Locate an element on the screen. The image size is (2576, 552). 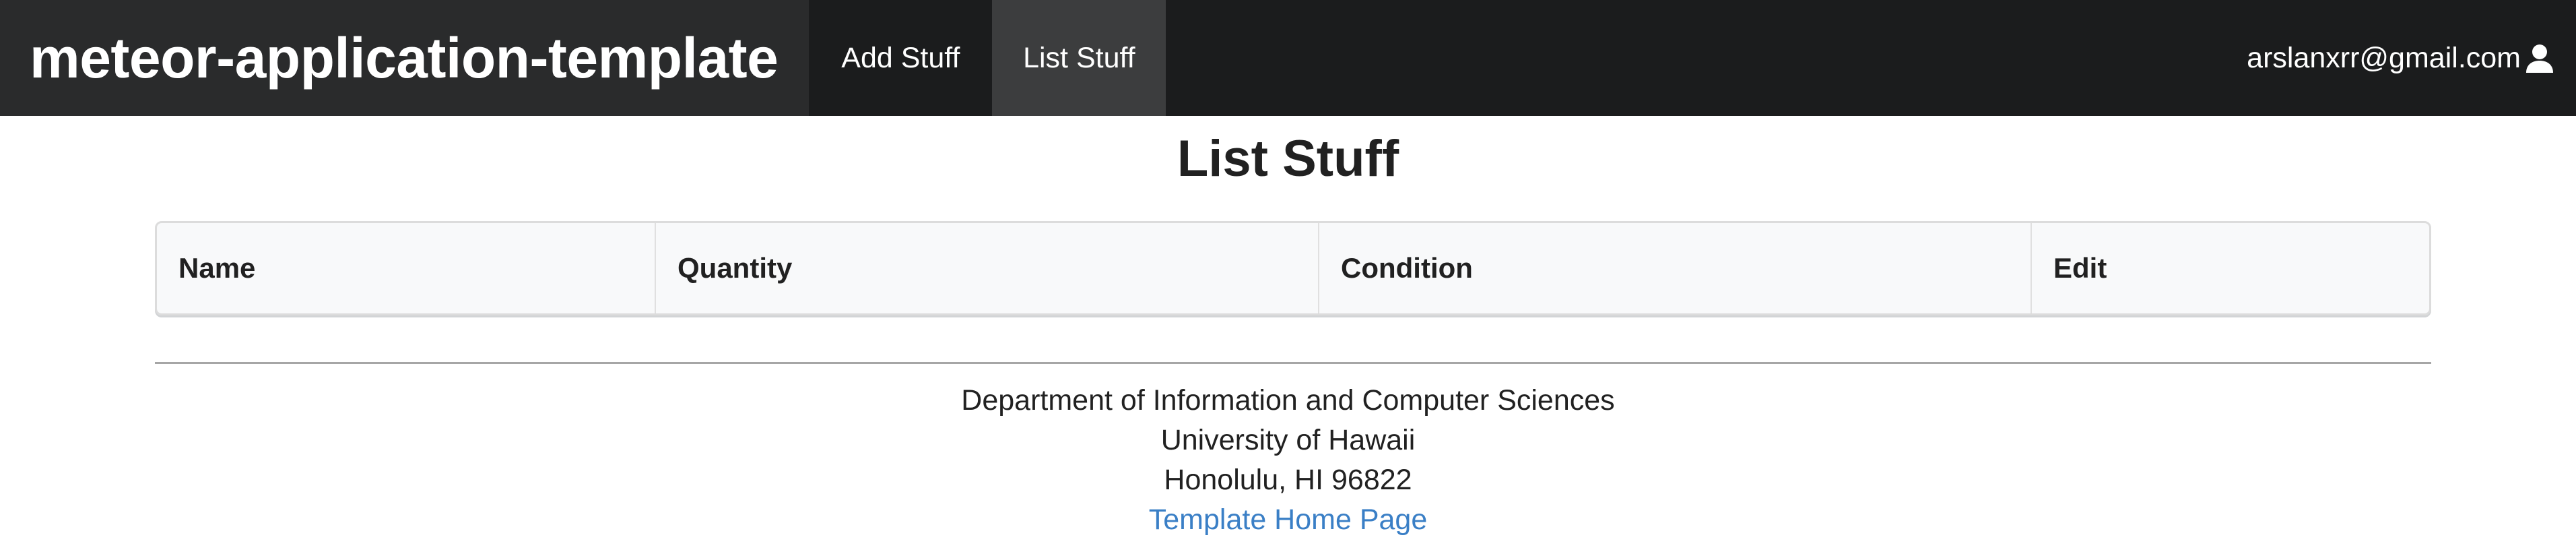
brand-logo-link: meteor-application-template is located at coordinates (405, 58).